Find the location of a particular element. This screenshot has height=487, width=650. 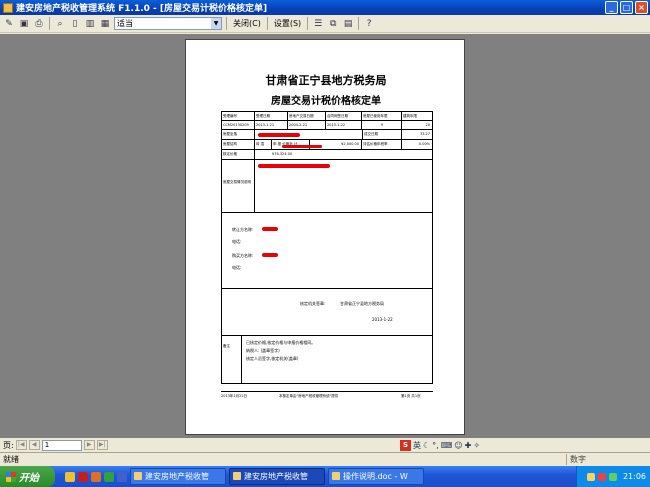

status-bar: 就绪 数字 is located at coordinates (325, 459).